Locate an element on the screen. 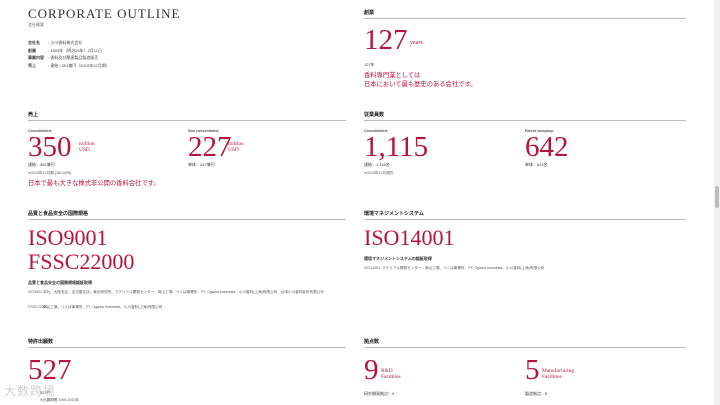  sales-consolidated-unit2: USD is located at coordinates (84, 150).